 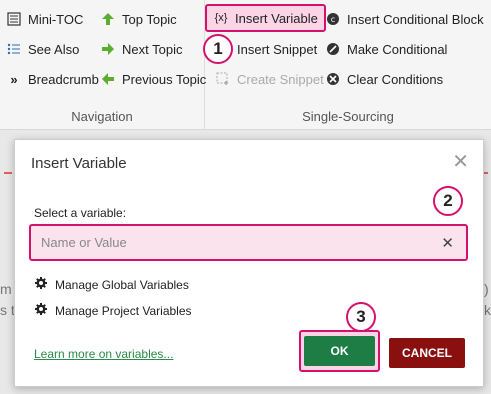 What do you see at coordinates (486, 289) in the screenshot?
I see `background-text: )` at bounding box center [486, 289].